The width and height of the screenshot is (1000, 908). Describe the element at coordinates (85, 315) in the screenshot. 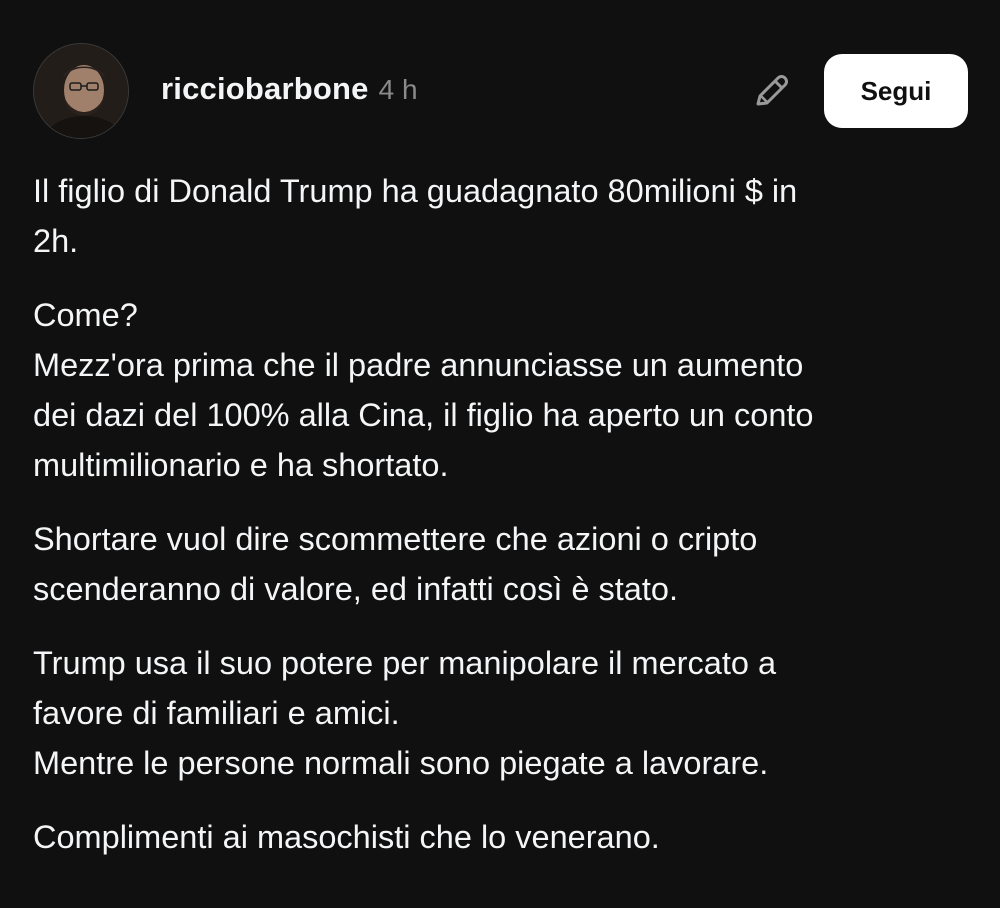

I see `post-text-line: Come?` at that location.